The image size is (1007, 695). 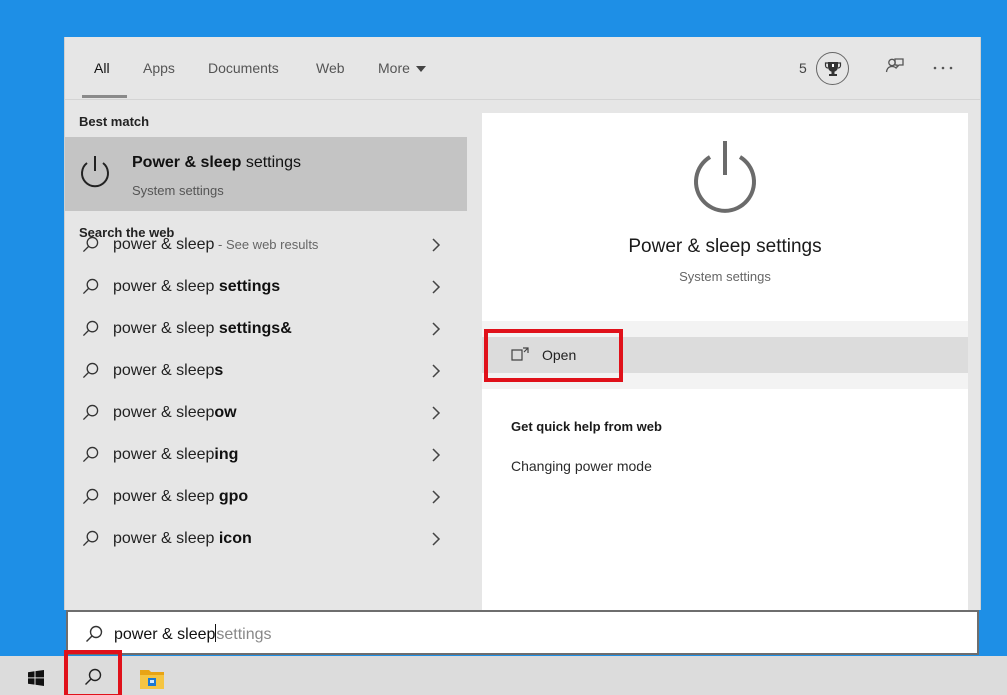 I want to click on tab-more-label: More, so click(x=394, y=68).